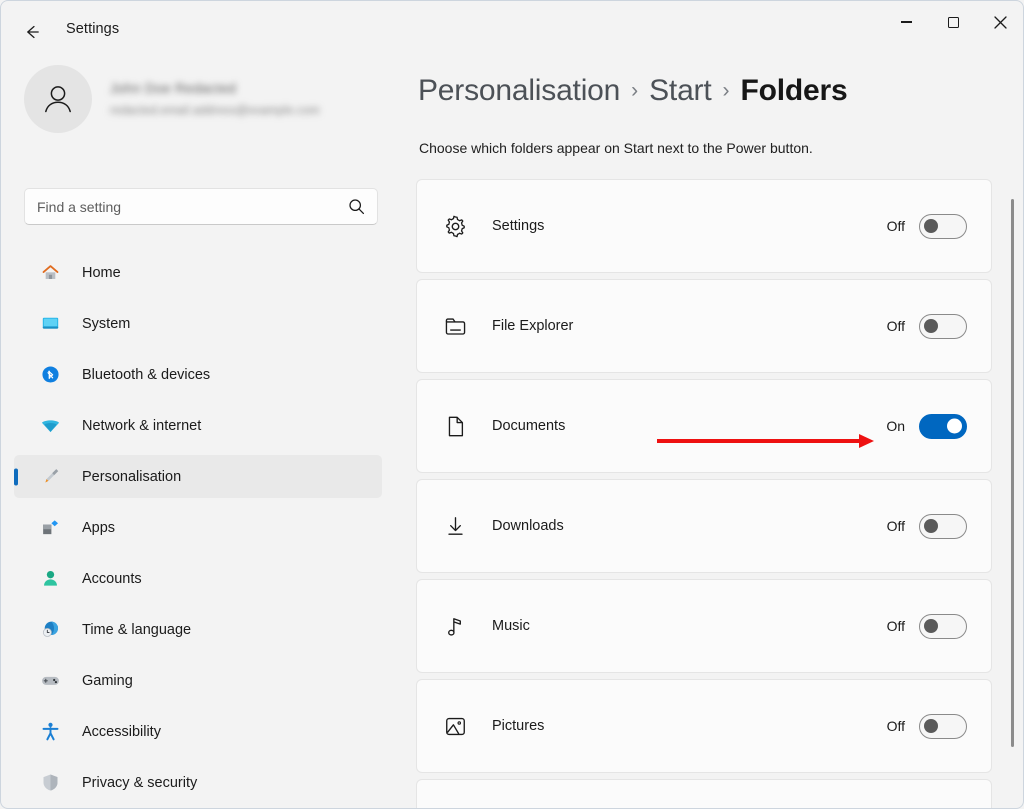 The width and height of the screenshot is (1024, 809). I want to click on sidebar-item-network-internet: Network & internet, so click(198, 425).